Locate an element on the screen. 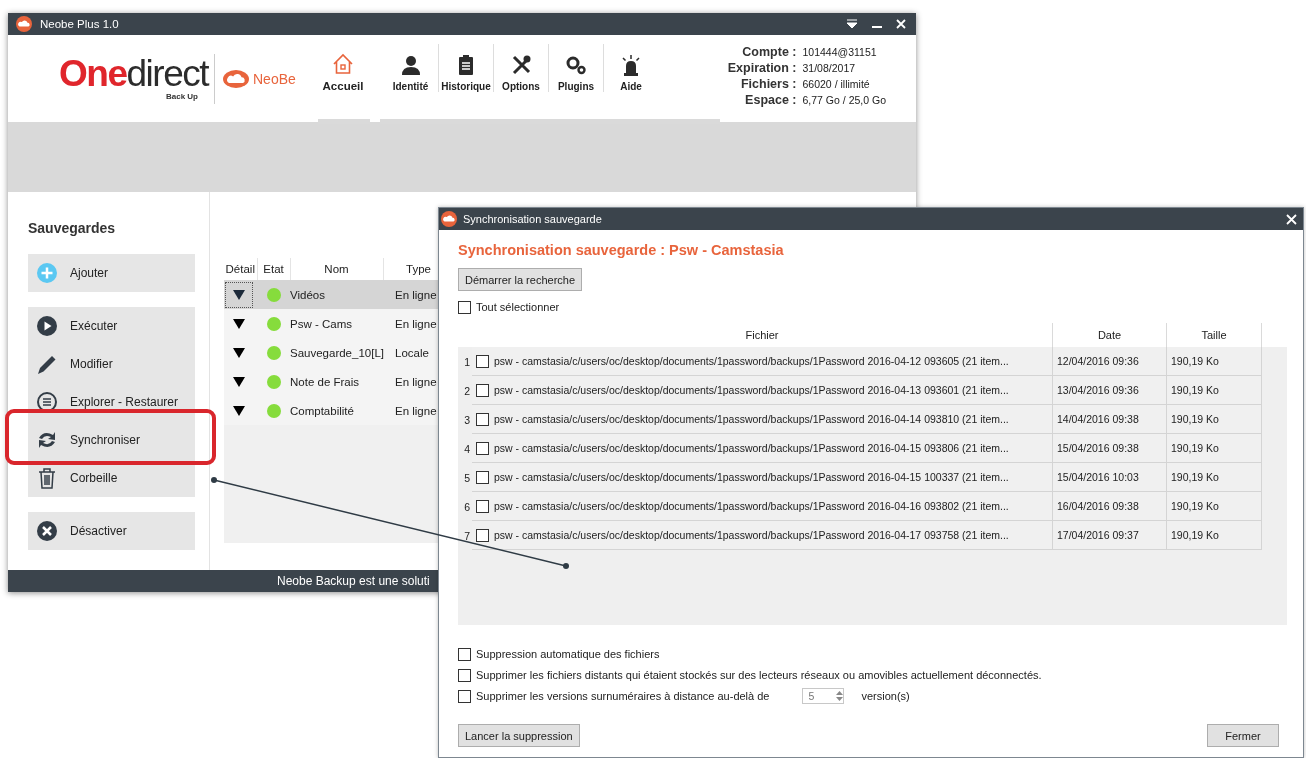  nav-tab: Identité is located at coordinates (410, 67).